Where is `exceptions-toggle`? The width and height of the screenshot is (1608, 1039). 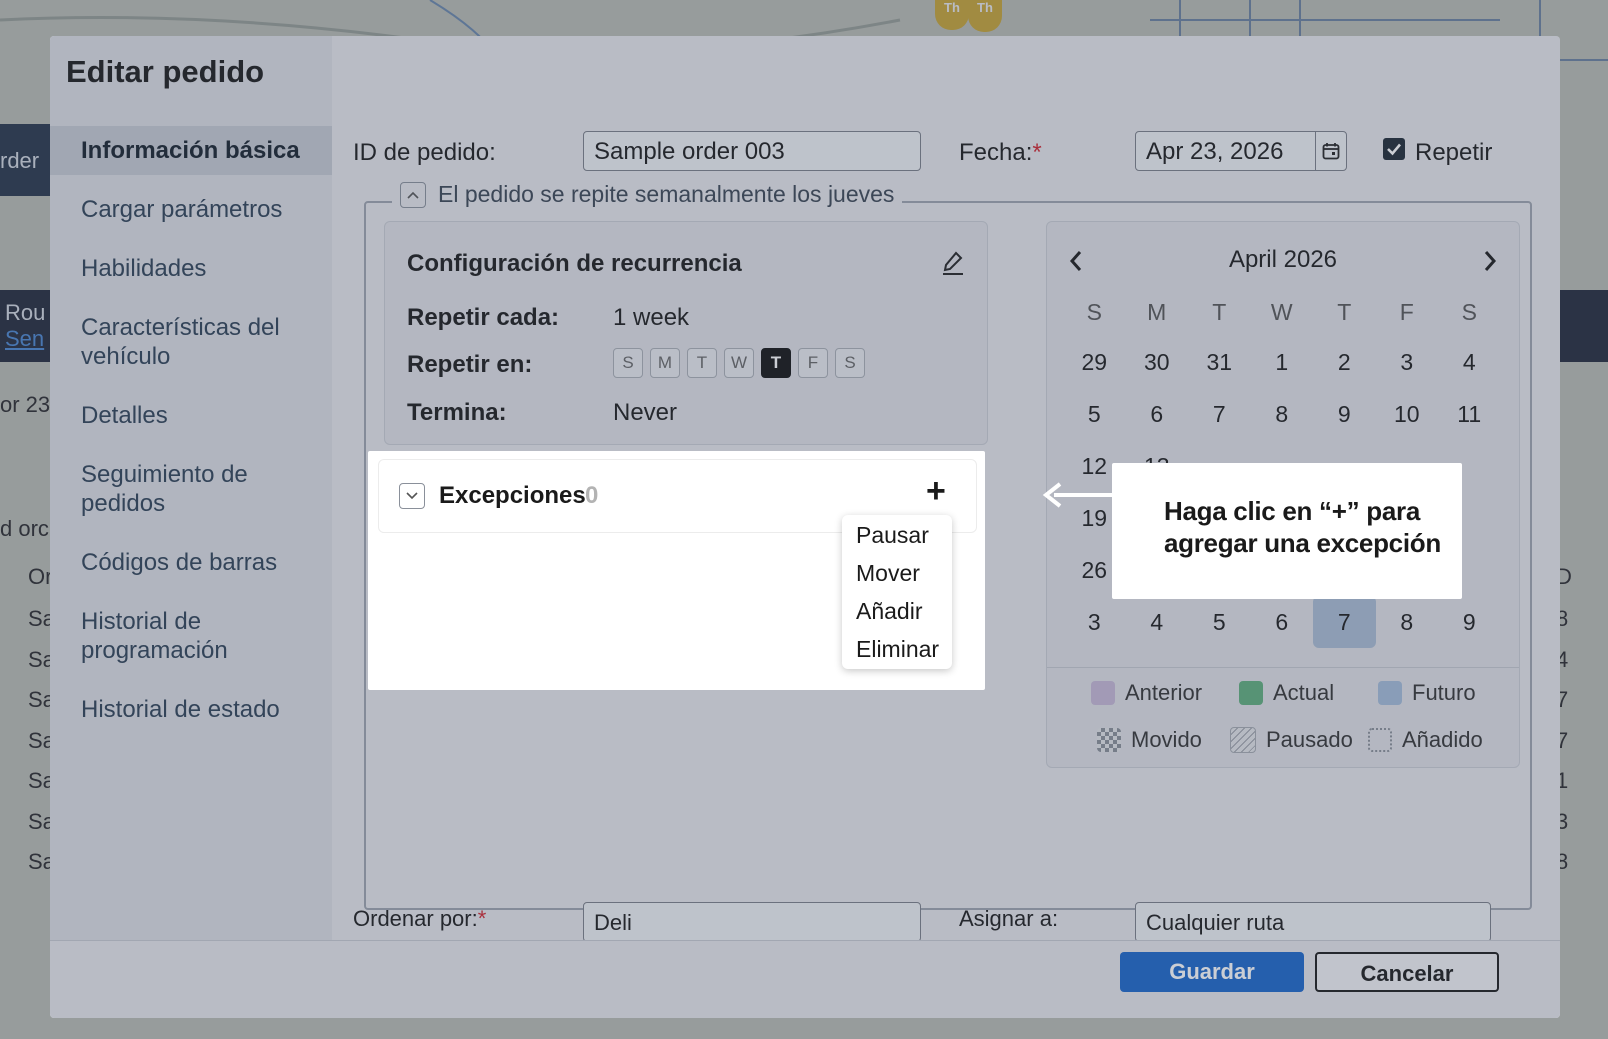 exceptions-toggle is located at coordinates (412, 496).